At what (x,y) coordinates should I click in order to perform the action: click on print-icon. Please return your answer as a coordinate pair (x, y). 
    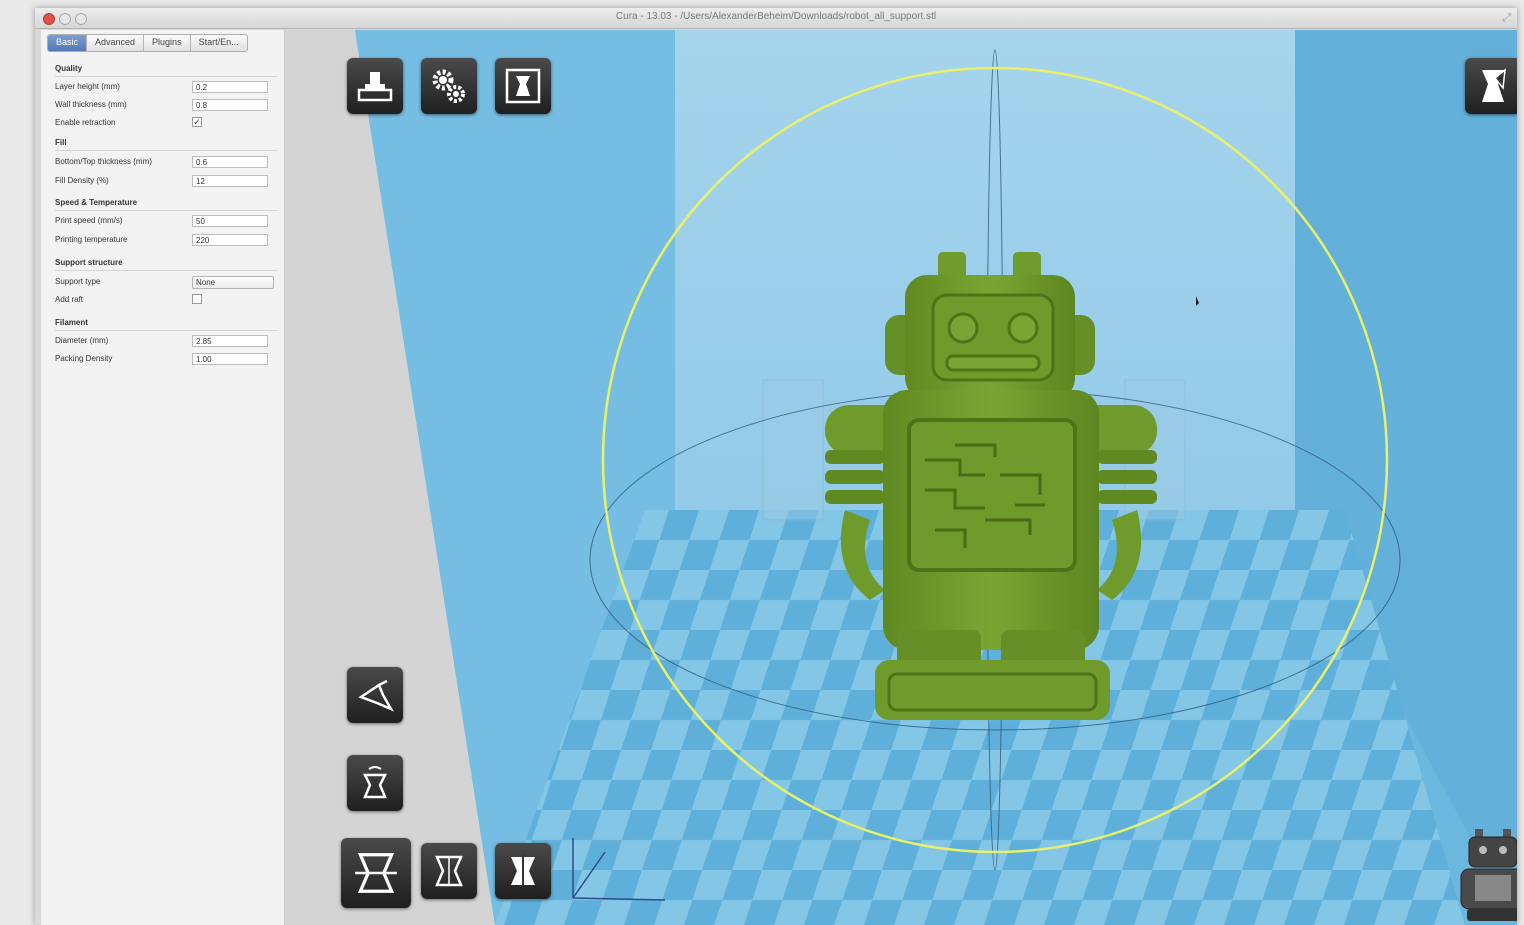
    Looking at the image, I should click on (523, 86).